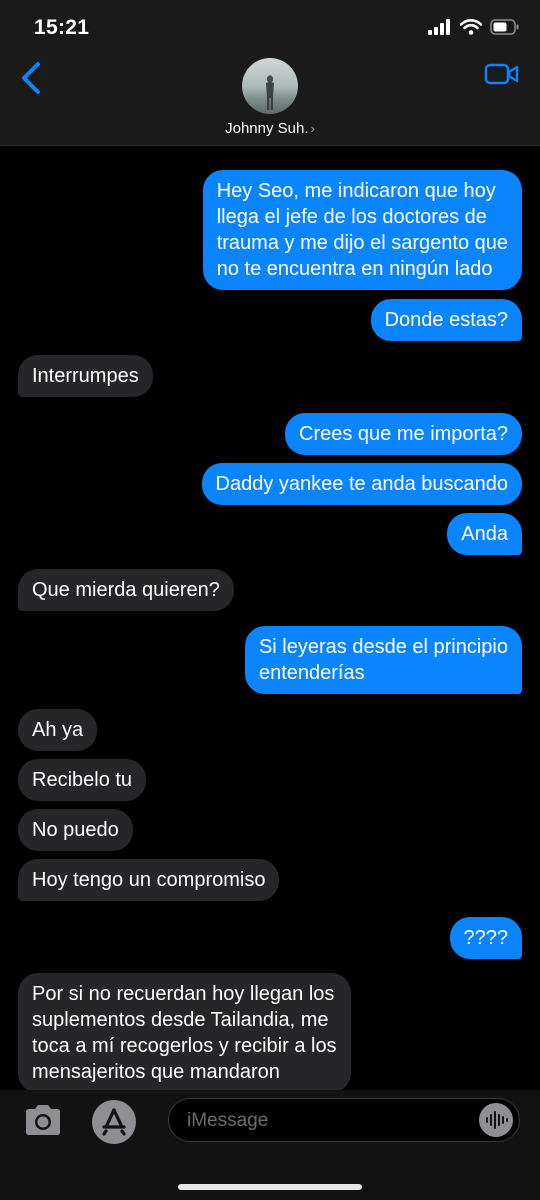 The height and width of the screenshot is (1200, 540). I want to click on battery-icon, so click(504, 27).